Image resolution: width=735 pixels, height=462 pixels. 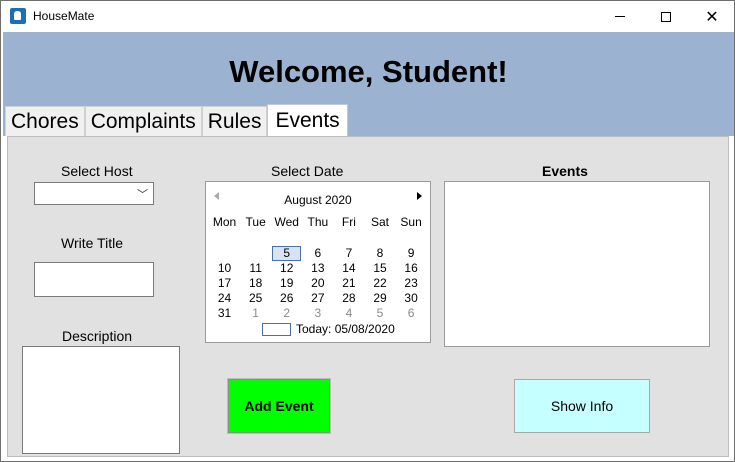 I want to click on close-icon: ✕, so click(x=712, y=17).